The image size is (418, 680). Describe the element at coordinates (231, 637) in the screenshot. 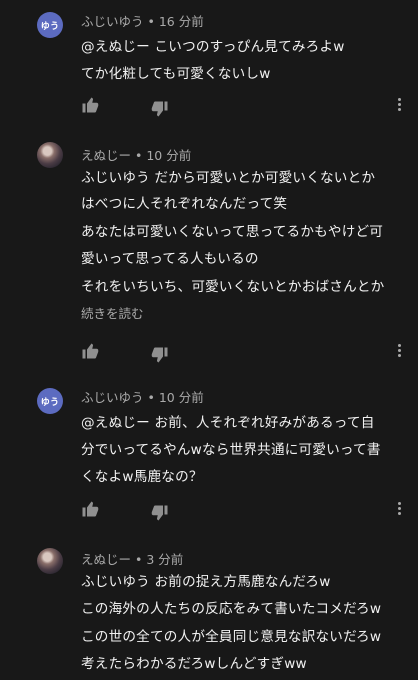

I see `comment-text-line: この世の全ての人が全員同じ意見な訳ないだろw` at that location.